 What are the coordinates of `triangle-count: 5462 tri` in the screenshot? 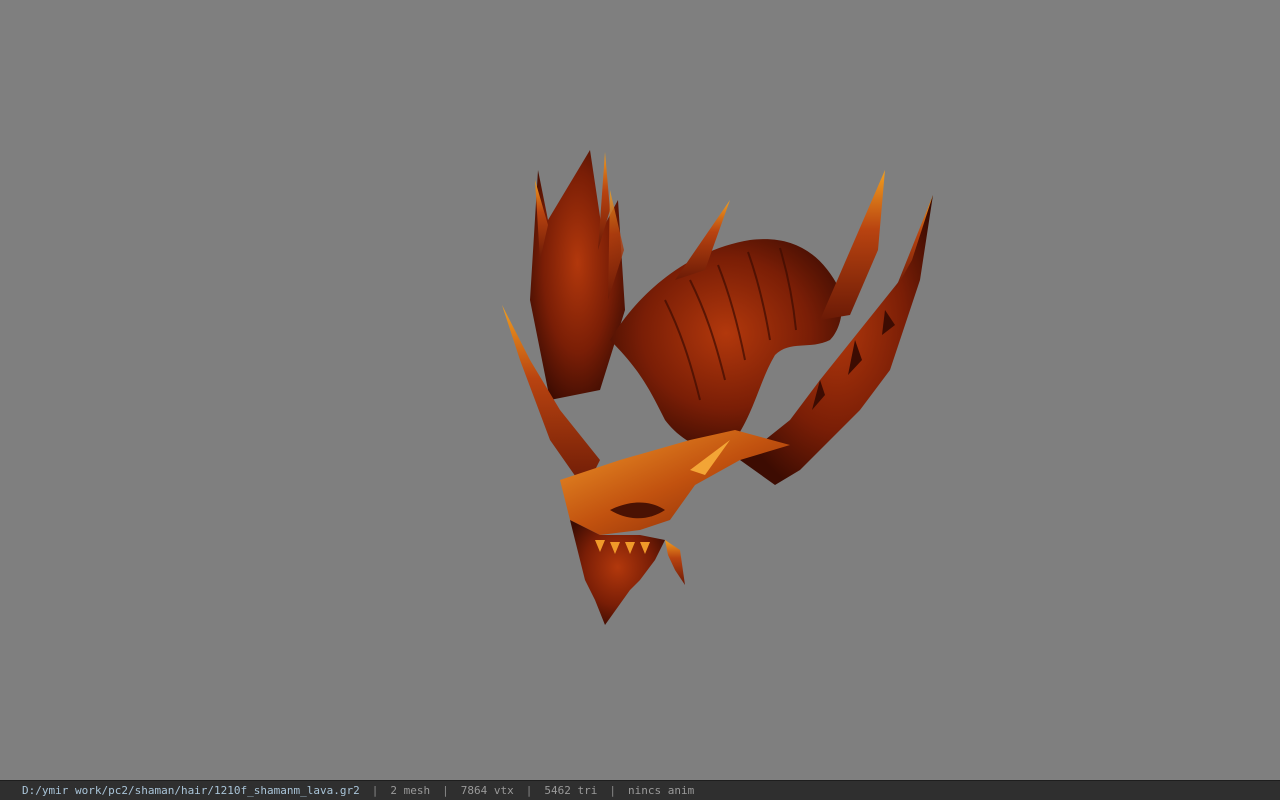 It's located at (571, 790).